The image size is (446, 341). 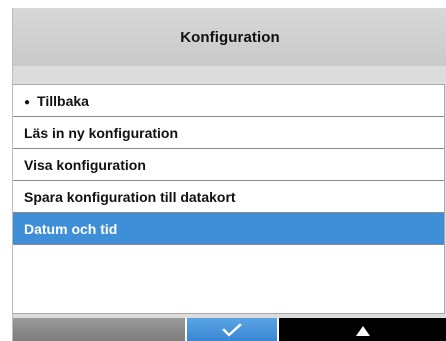 I want to click on menu-item-datum-och-tid: Datum och tid, so click(x=228, y=229).